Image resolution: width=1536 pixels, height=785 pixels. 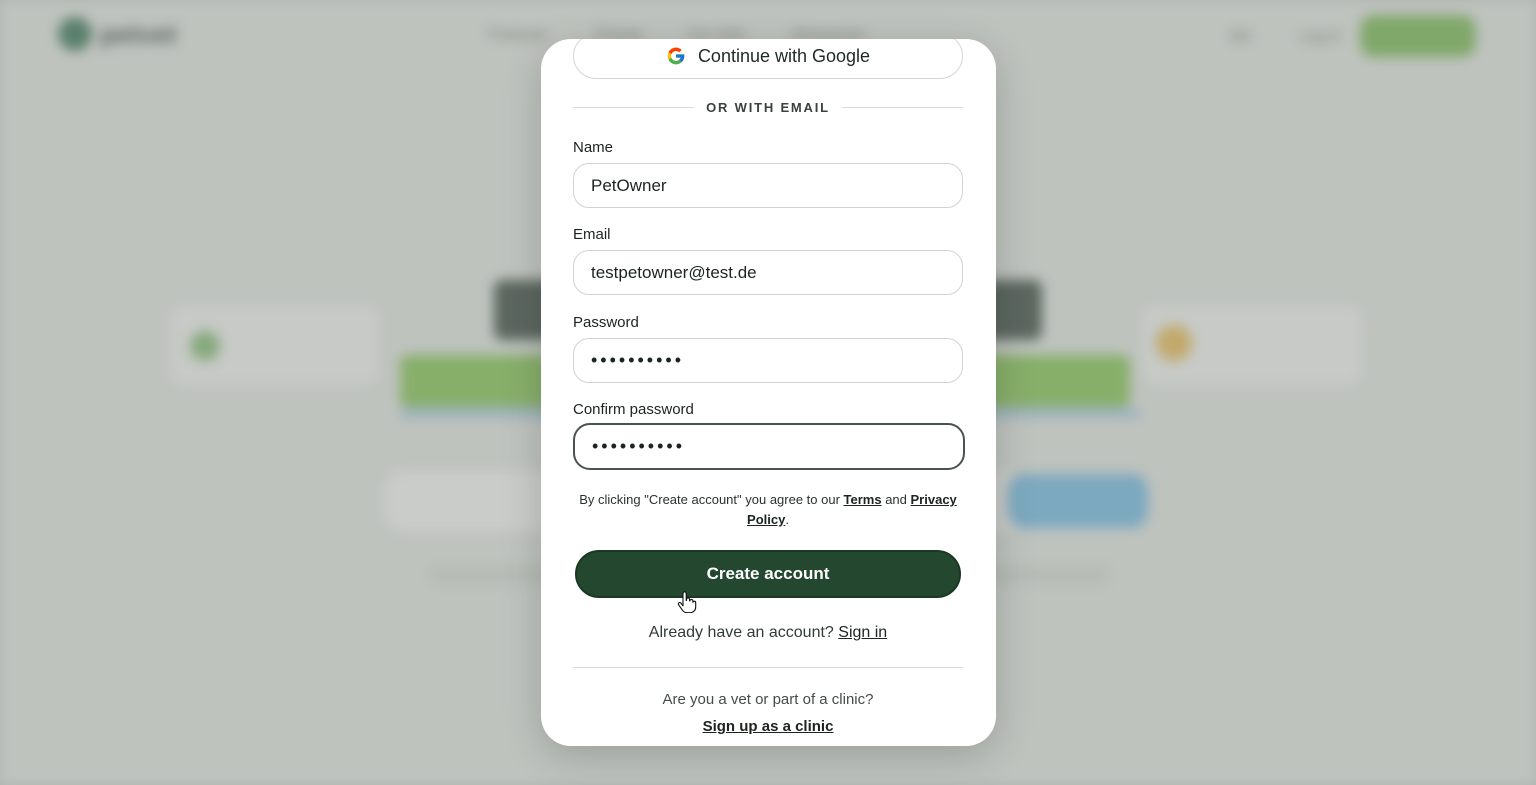 I want to click on signin-prompt-text: Already have an account?, so click(x=743, y=632).